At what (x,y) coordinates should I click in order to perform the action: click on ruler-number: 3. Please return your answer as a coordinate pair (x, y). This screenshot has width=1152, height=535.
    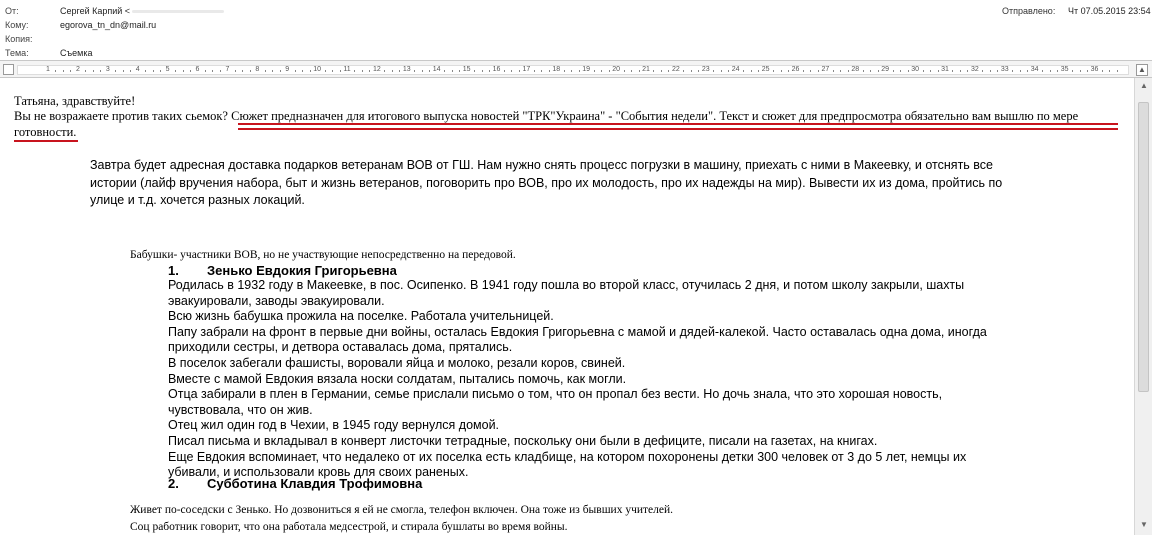
    Looking at the image, I should click on (107, 69).